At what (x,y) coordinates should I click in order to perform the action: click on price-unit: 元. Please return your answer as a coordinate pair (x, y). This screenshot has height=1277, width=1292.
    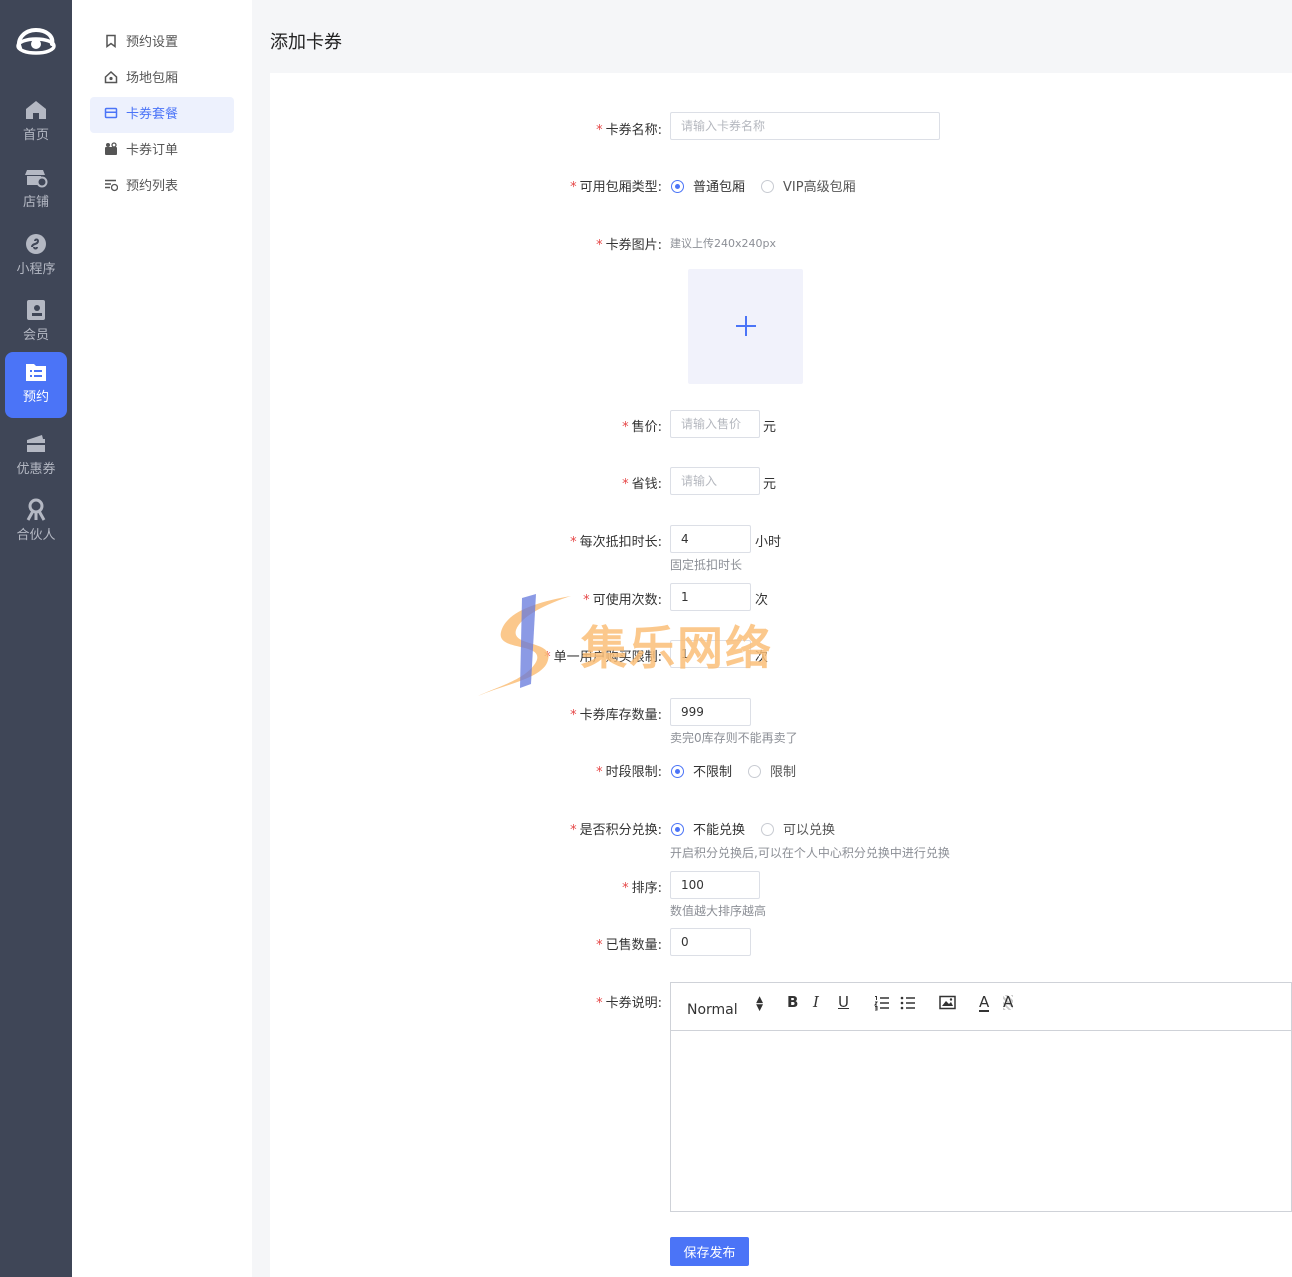
    Looking at the image, I should click on (770, 427).